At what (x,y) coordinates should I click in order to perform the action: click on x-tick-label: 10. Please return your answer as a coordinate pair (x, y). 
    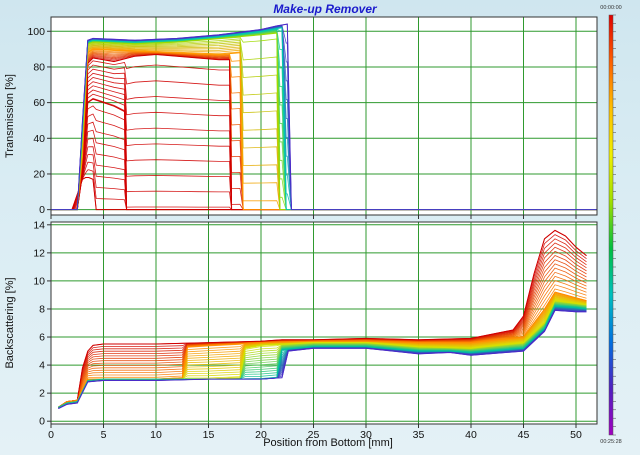
    Looking at the image, I should click on (156, 435).